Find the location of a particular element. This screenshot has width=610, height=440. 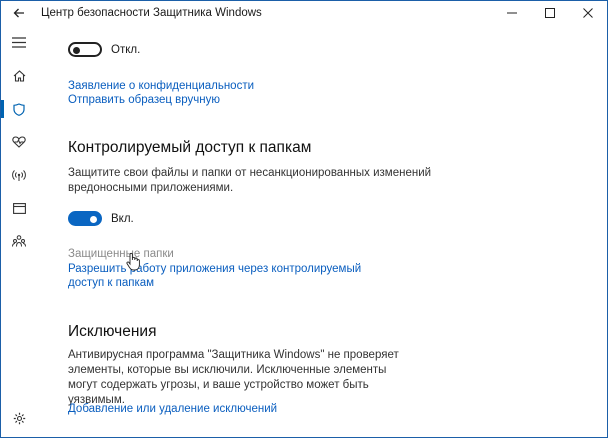

nav-virus-protection is located at coordinates (19, 109).